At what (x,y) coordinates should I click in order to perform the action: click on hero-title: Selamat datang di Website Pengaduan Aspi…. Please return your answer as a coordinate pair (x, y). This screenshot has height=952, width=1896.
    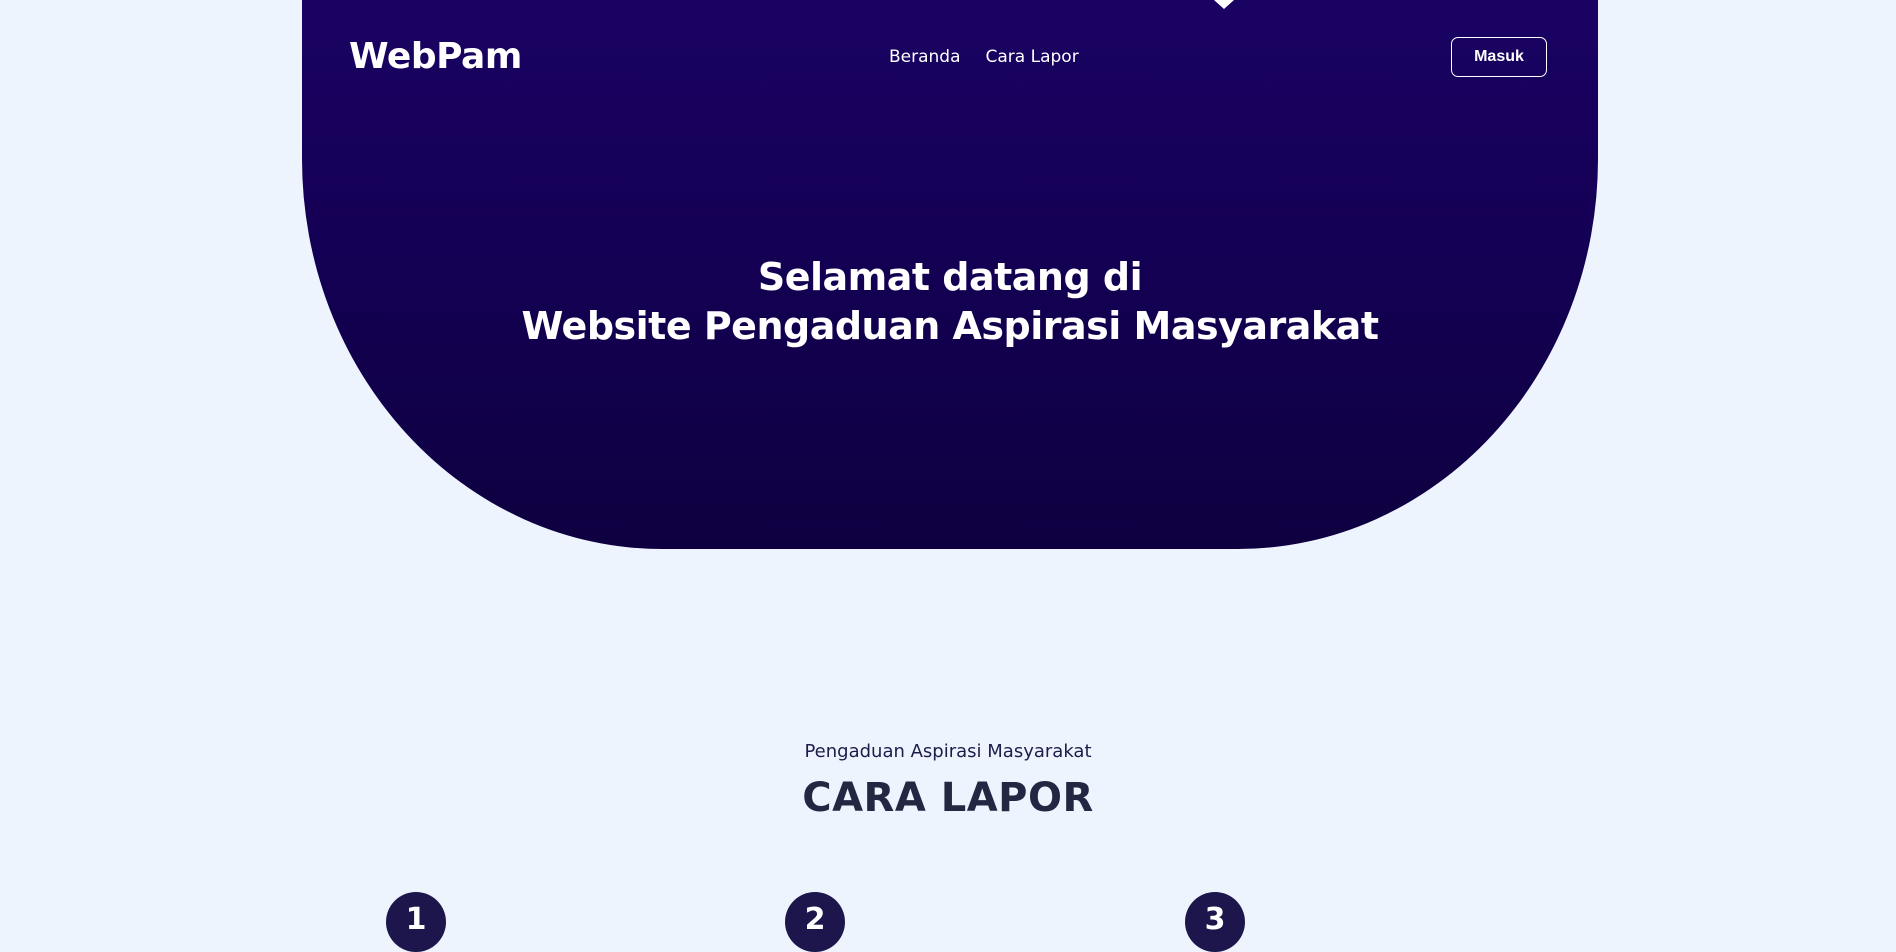
    Looking at the image, I should click on (950, 302).